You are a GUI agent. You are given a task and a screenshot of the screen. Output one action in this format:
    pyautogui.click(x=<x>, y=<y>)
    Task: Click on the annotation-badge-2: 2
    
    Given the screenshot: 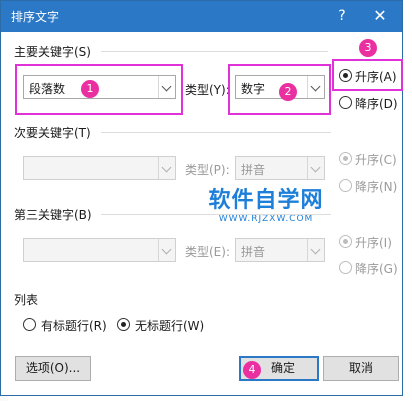 What is the action you would take?
    pyautogui.click(x=288, y=92)
    